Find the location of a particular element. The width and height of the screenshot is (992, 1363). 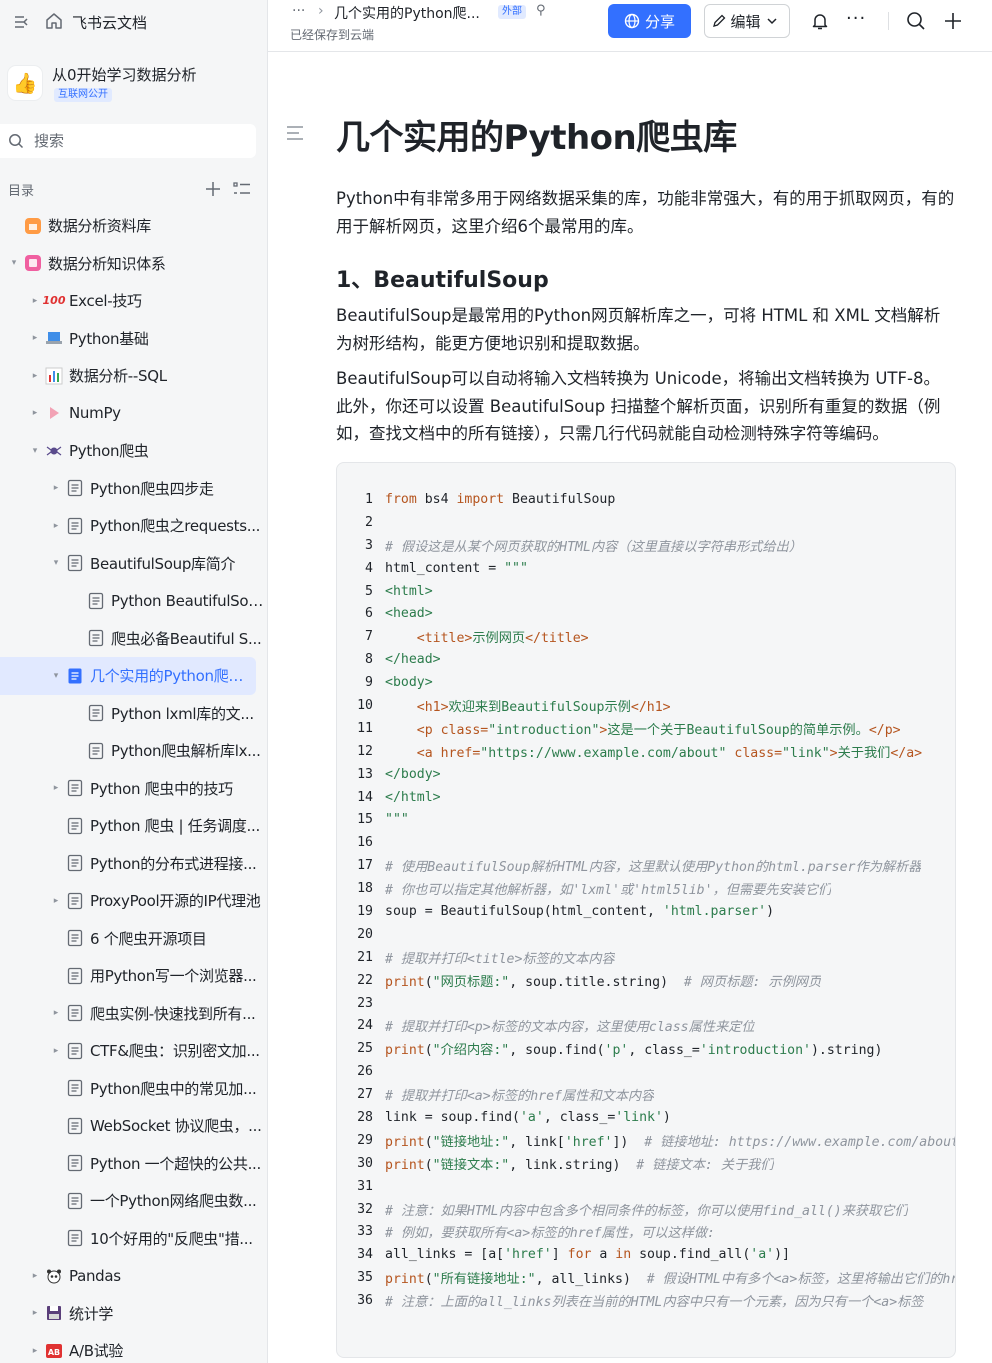

sidebar-item: ▾ 几个实用的Python爬虫库 is located at coordinates (128, 676).